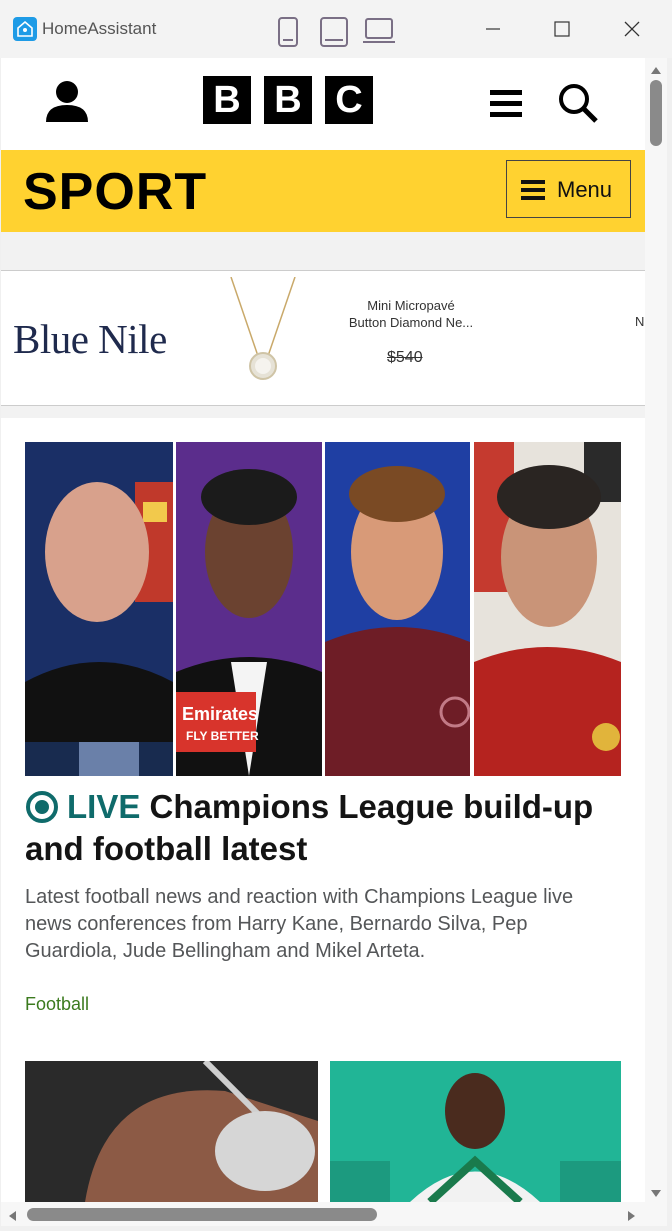 This screenshot has height=1231, width=672. Describe the element at coordinates (493, 29) in the screenshot. I see `minimize-icon` at that location.